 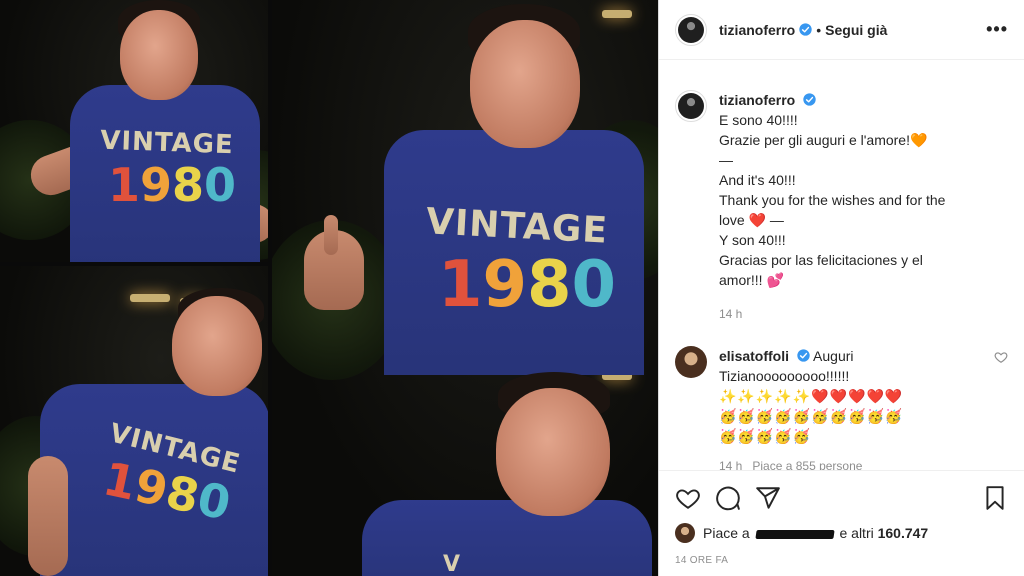 I want to click on liker-avatar, so click(x=685, y=533).